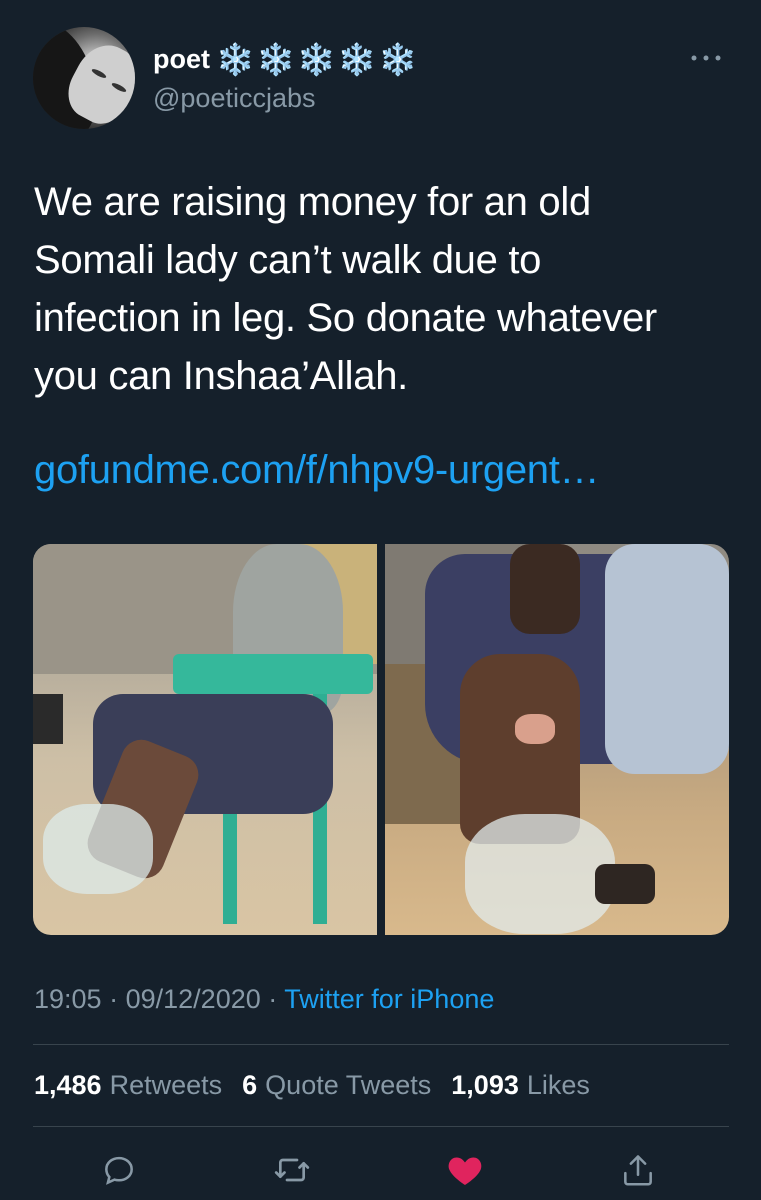 This screenshot has width=761, height=1200. Describe the element at coordinates (250, 1085) in the screenshot. I see `quote-tweets-count: 6` at that location.